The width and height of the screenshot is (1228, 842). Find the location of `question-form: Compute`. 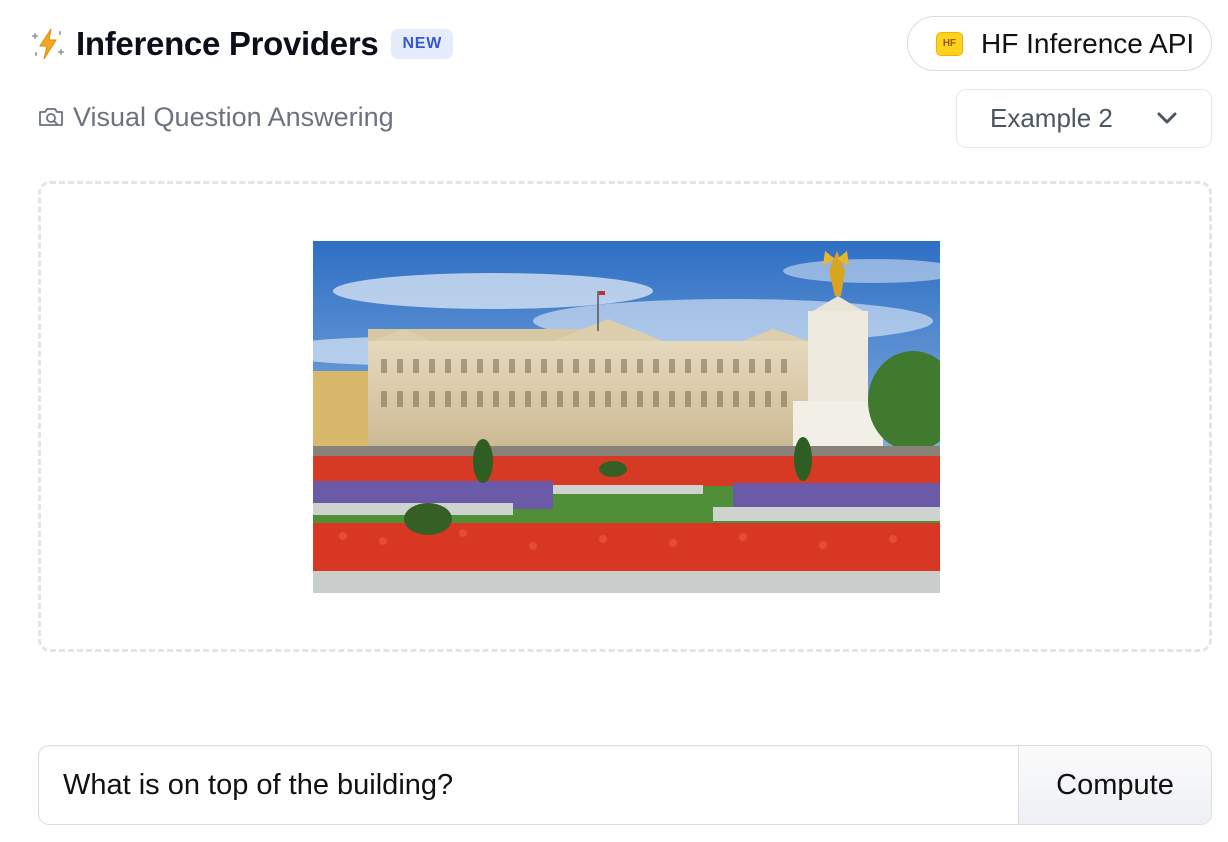

question-form: Compute is located at coordinates (625, 785).